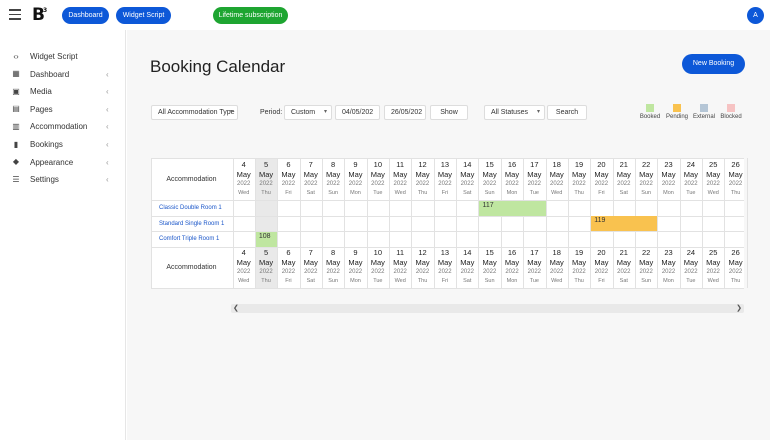  I want to click on day-number: 21, so click(623, 164).